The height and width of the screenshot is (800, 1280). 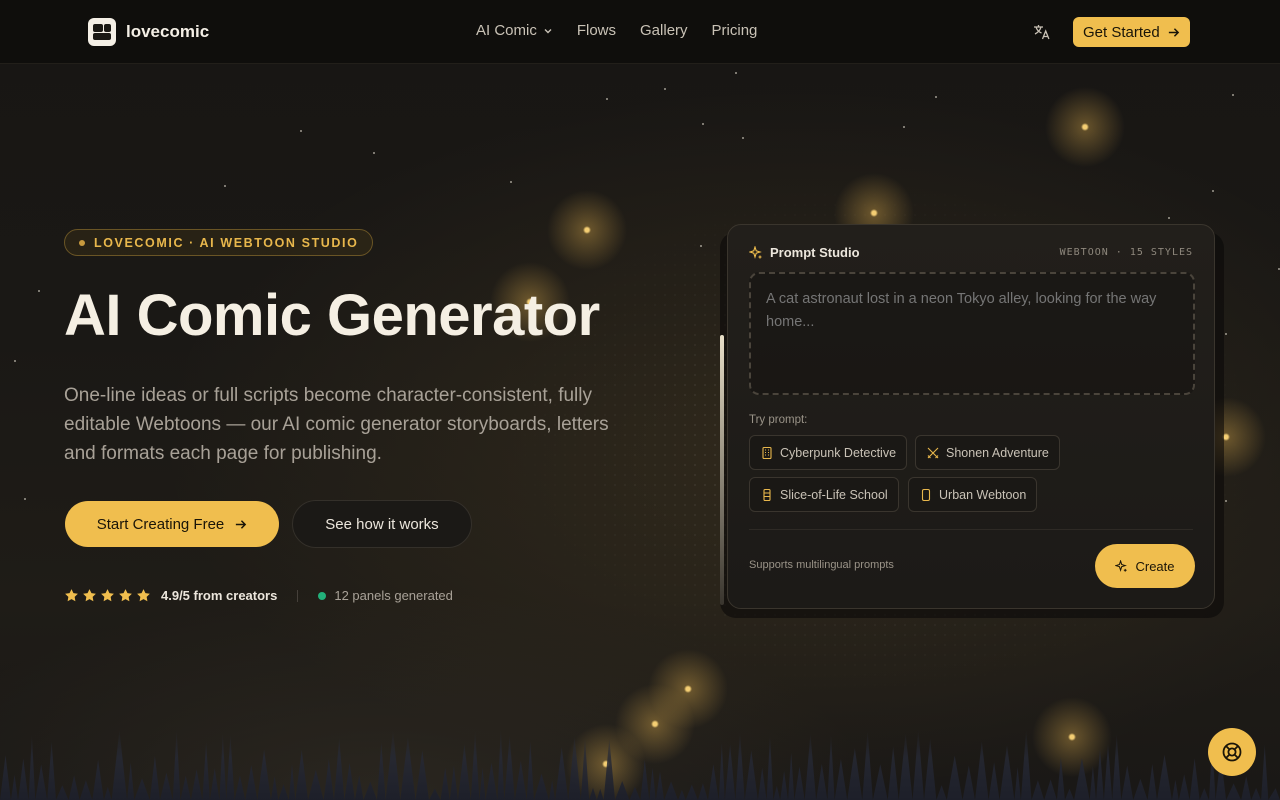 I want to click on chip-label: Cyberpunk Detective, so click(x=838, y=452).